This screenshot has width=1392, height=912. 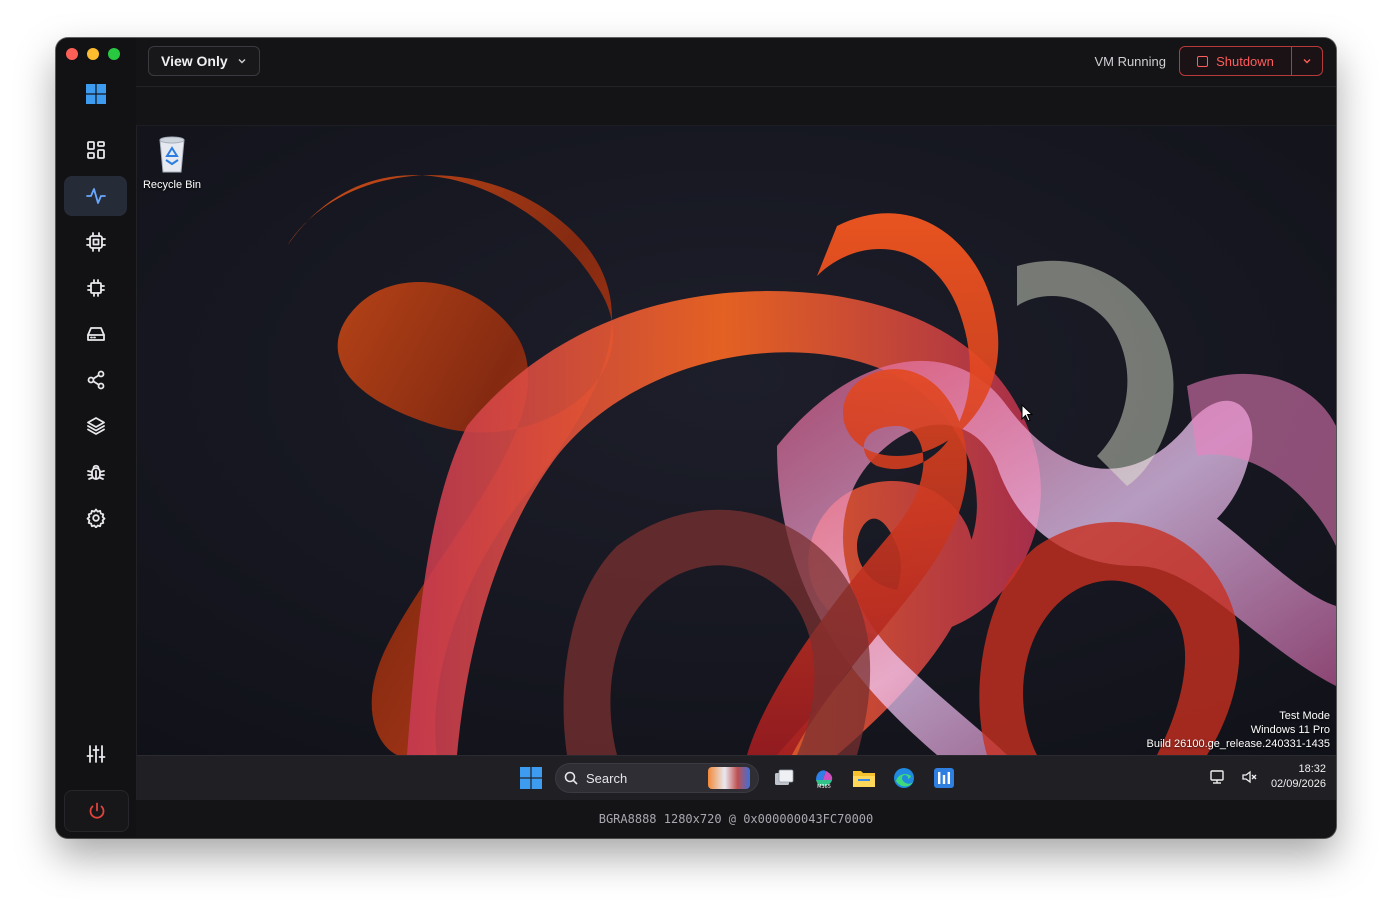 I want to click on minimize-window-button, so click(x=93, y=54).